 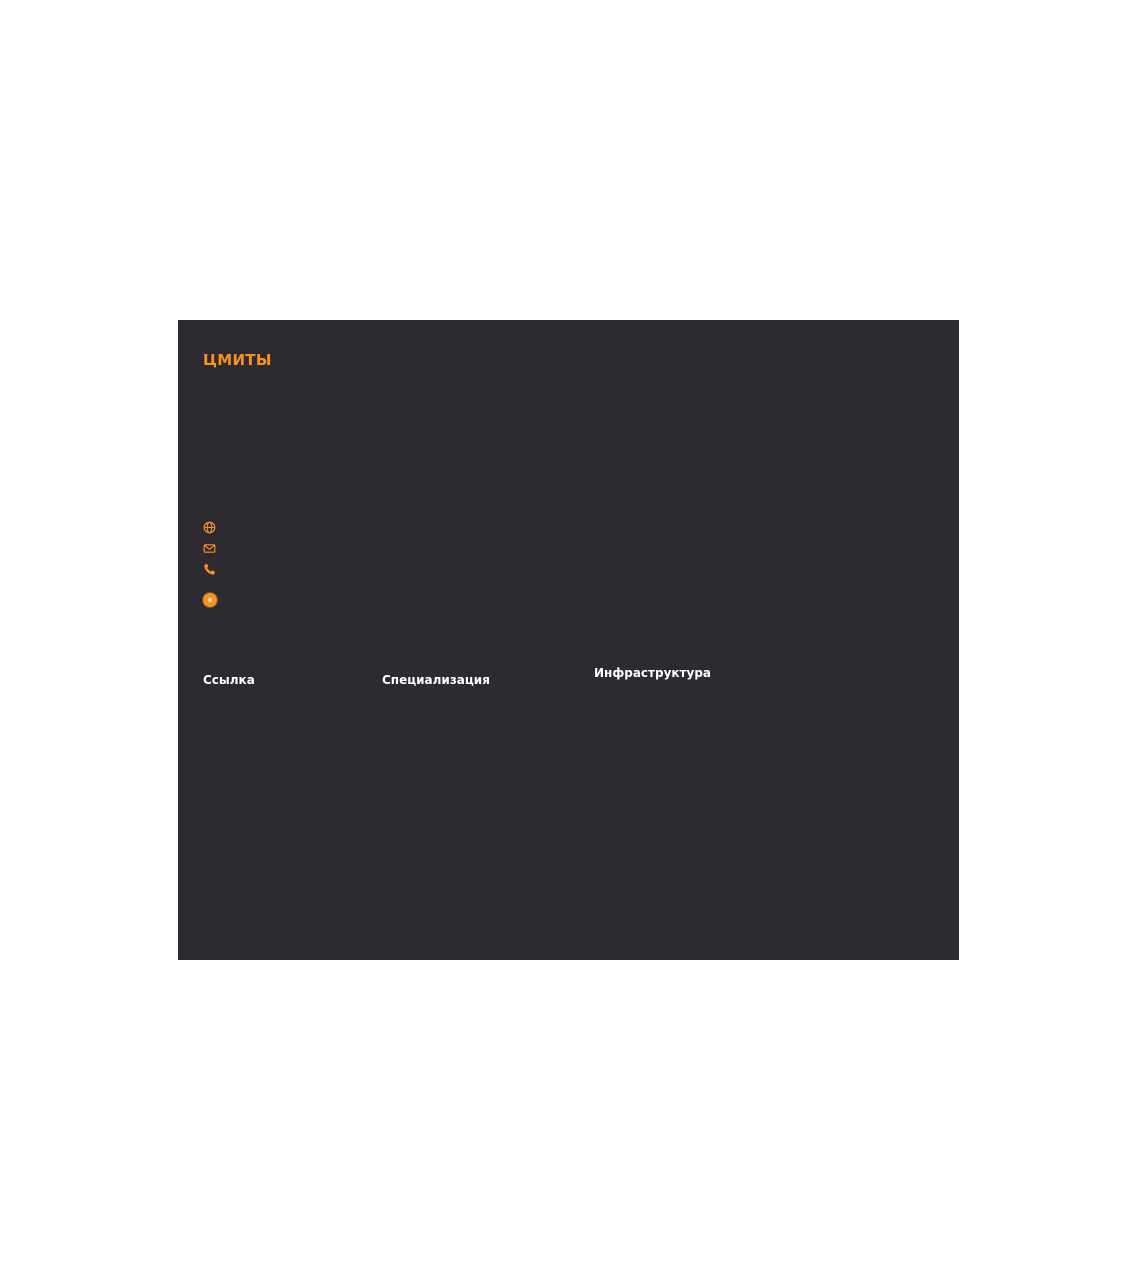 I want to click on radio-dot-icon, so click(x=210, y=600).